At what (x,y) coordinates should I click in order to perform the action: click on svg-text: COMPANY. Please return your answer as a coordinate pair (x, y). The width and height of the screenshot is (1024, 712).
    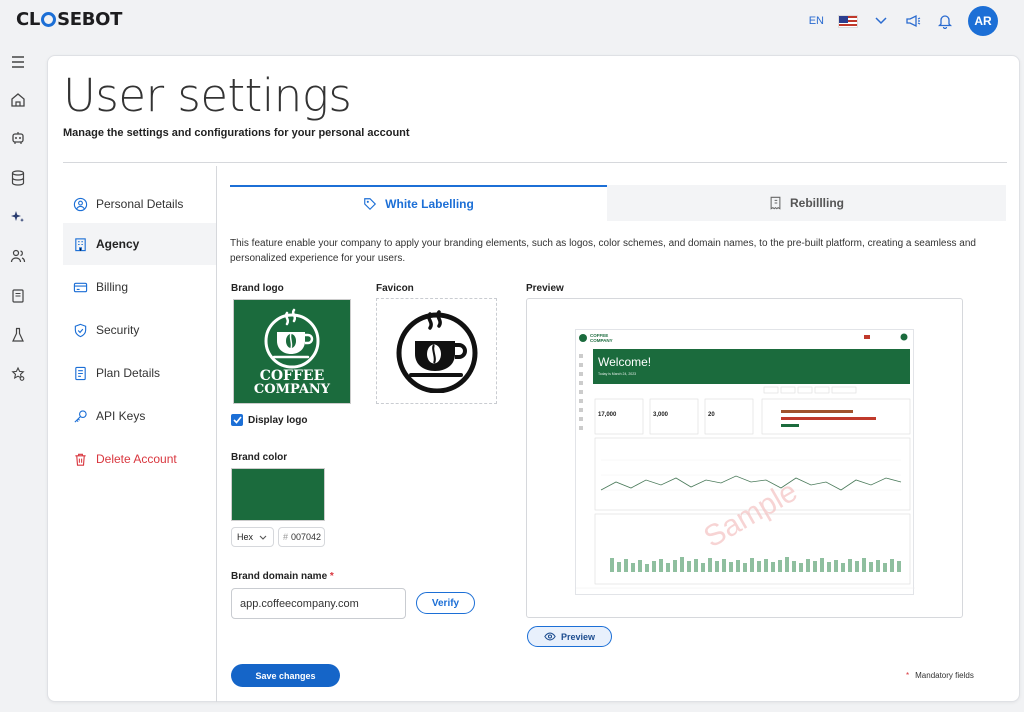
    Looking at the image, I should click on (601, 340).